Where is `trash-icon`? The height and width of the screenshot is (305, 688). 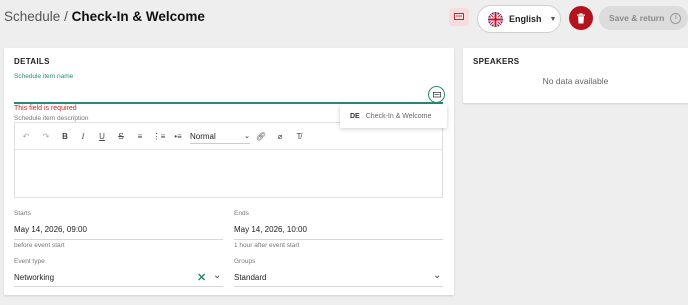 trash-icon is located at coordinates (581, 17).